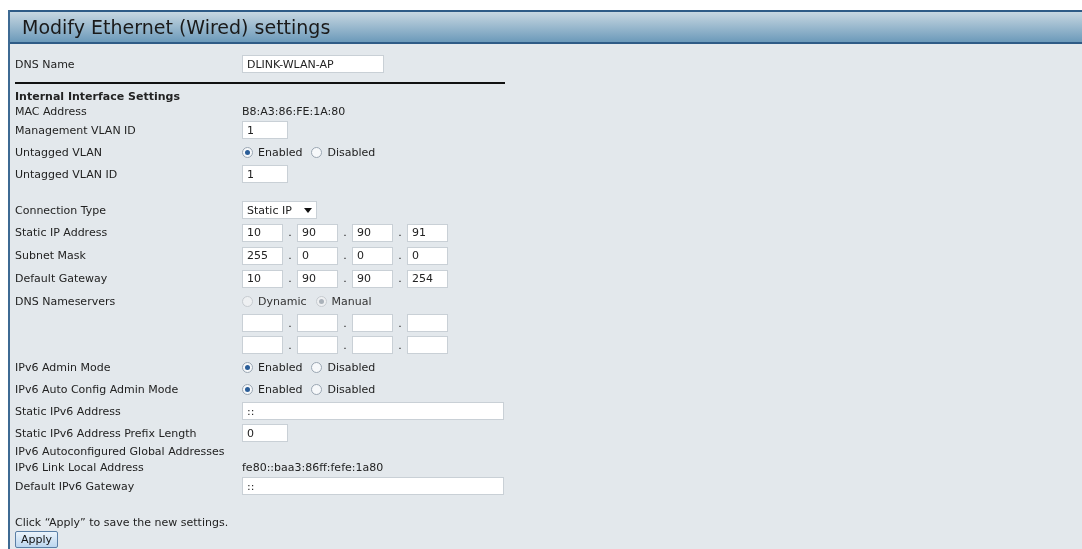  Describe the element at coordinates (279, 210) in the screenshot. I see `connection-type-select: Static IP` at that location.